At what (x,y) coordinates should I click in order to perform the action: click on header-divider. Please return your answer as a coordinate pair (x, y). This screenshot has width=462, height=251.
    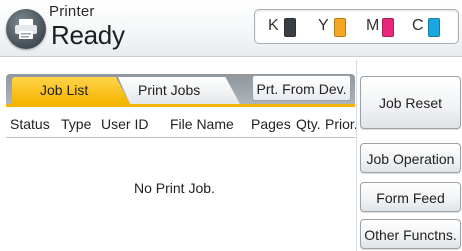
    Looking at the image, I should click on (180, 137).